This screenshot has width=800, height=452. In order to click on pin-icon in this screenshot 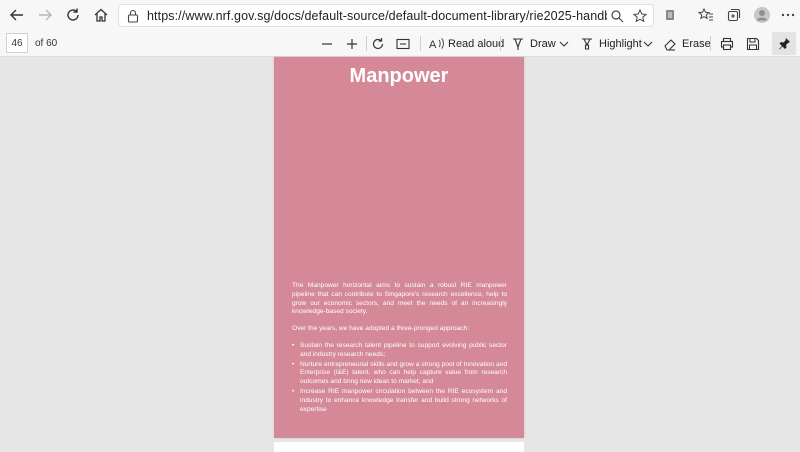, I will do `click(784, 44)`.